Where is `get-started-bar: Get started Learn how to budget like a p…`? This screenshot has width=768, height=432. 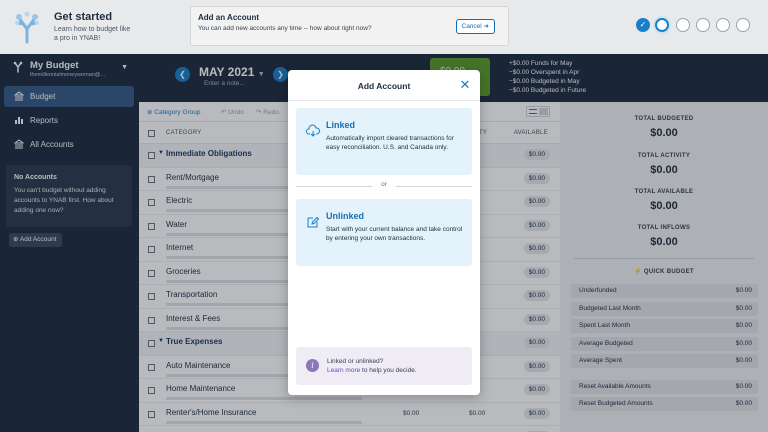 get-started-bar: Get started Learn how to budget like a p… is located at coordinates (384, 27).